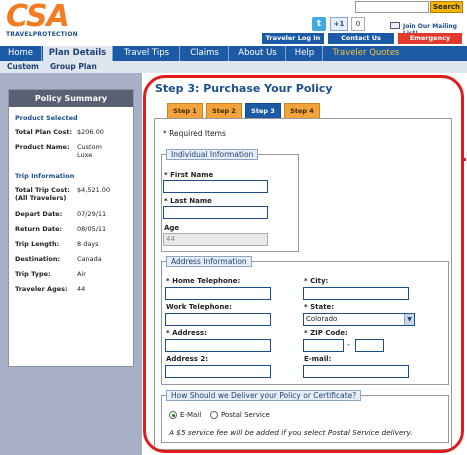  I want to click on search-input, so click(392, 7).